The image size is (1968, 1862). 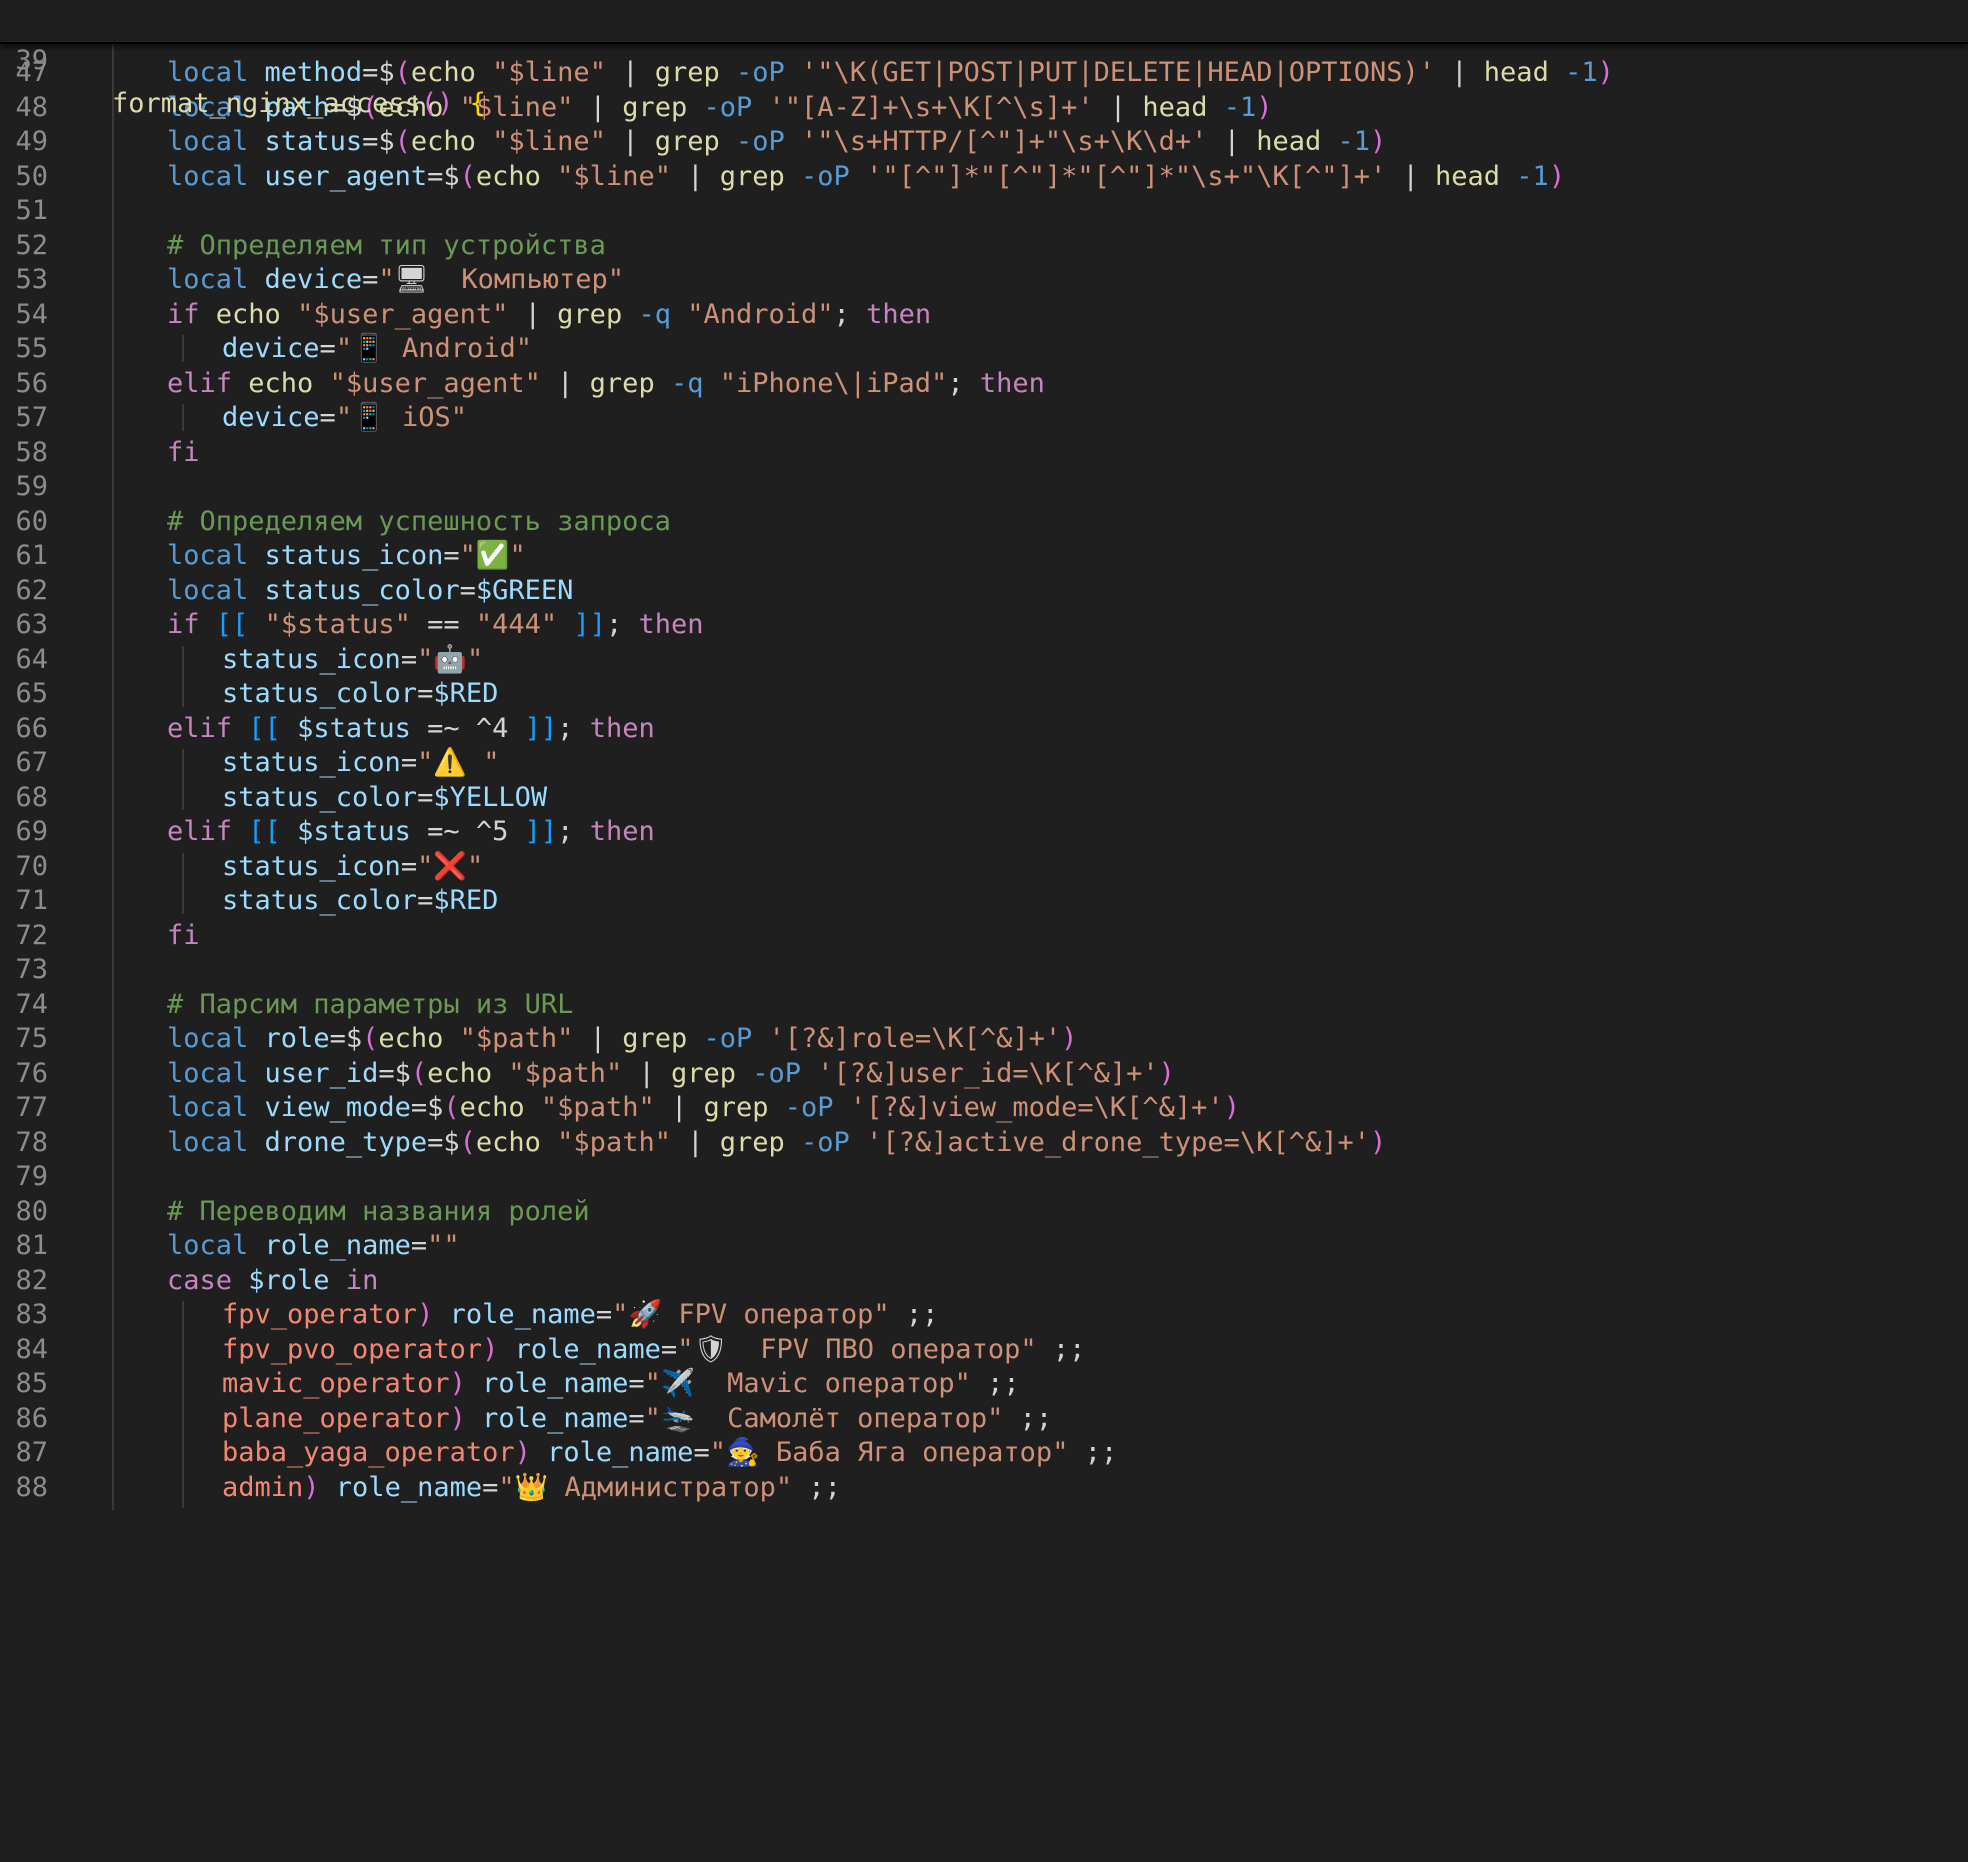 What do you see at coordinates (742, 1452) in the screenshot?
I see `emoji-icon: 🧙` at bounding box center [742, 1452].